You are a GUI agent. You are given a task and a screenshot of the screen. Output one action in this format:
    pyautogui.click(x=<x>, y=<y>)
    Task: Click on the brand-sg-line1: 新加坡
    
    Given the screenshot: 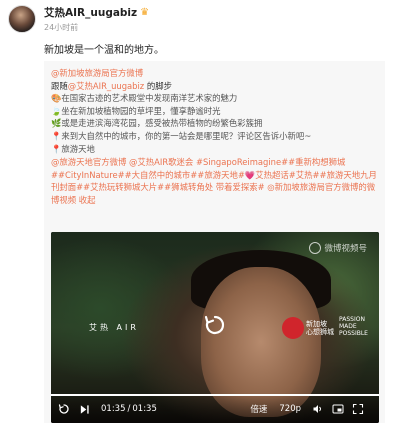 What is the action you would take?
    pyautogui.click(x=316, y=324)
    